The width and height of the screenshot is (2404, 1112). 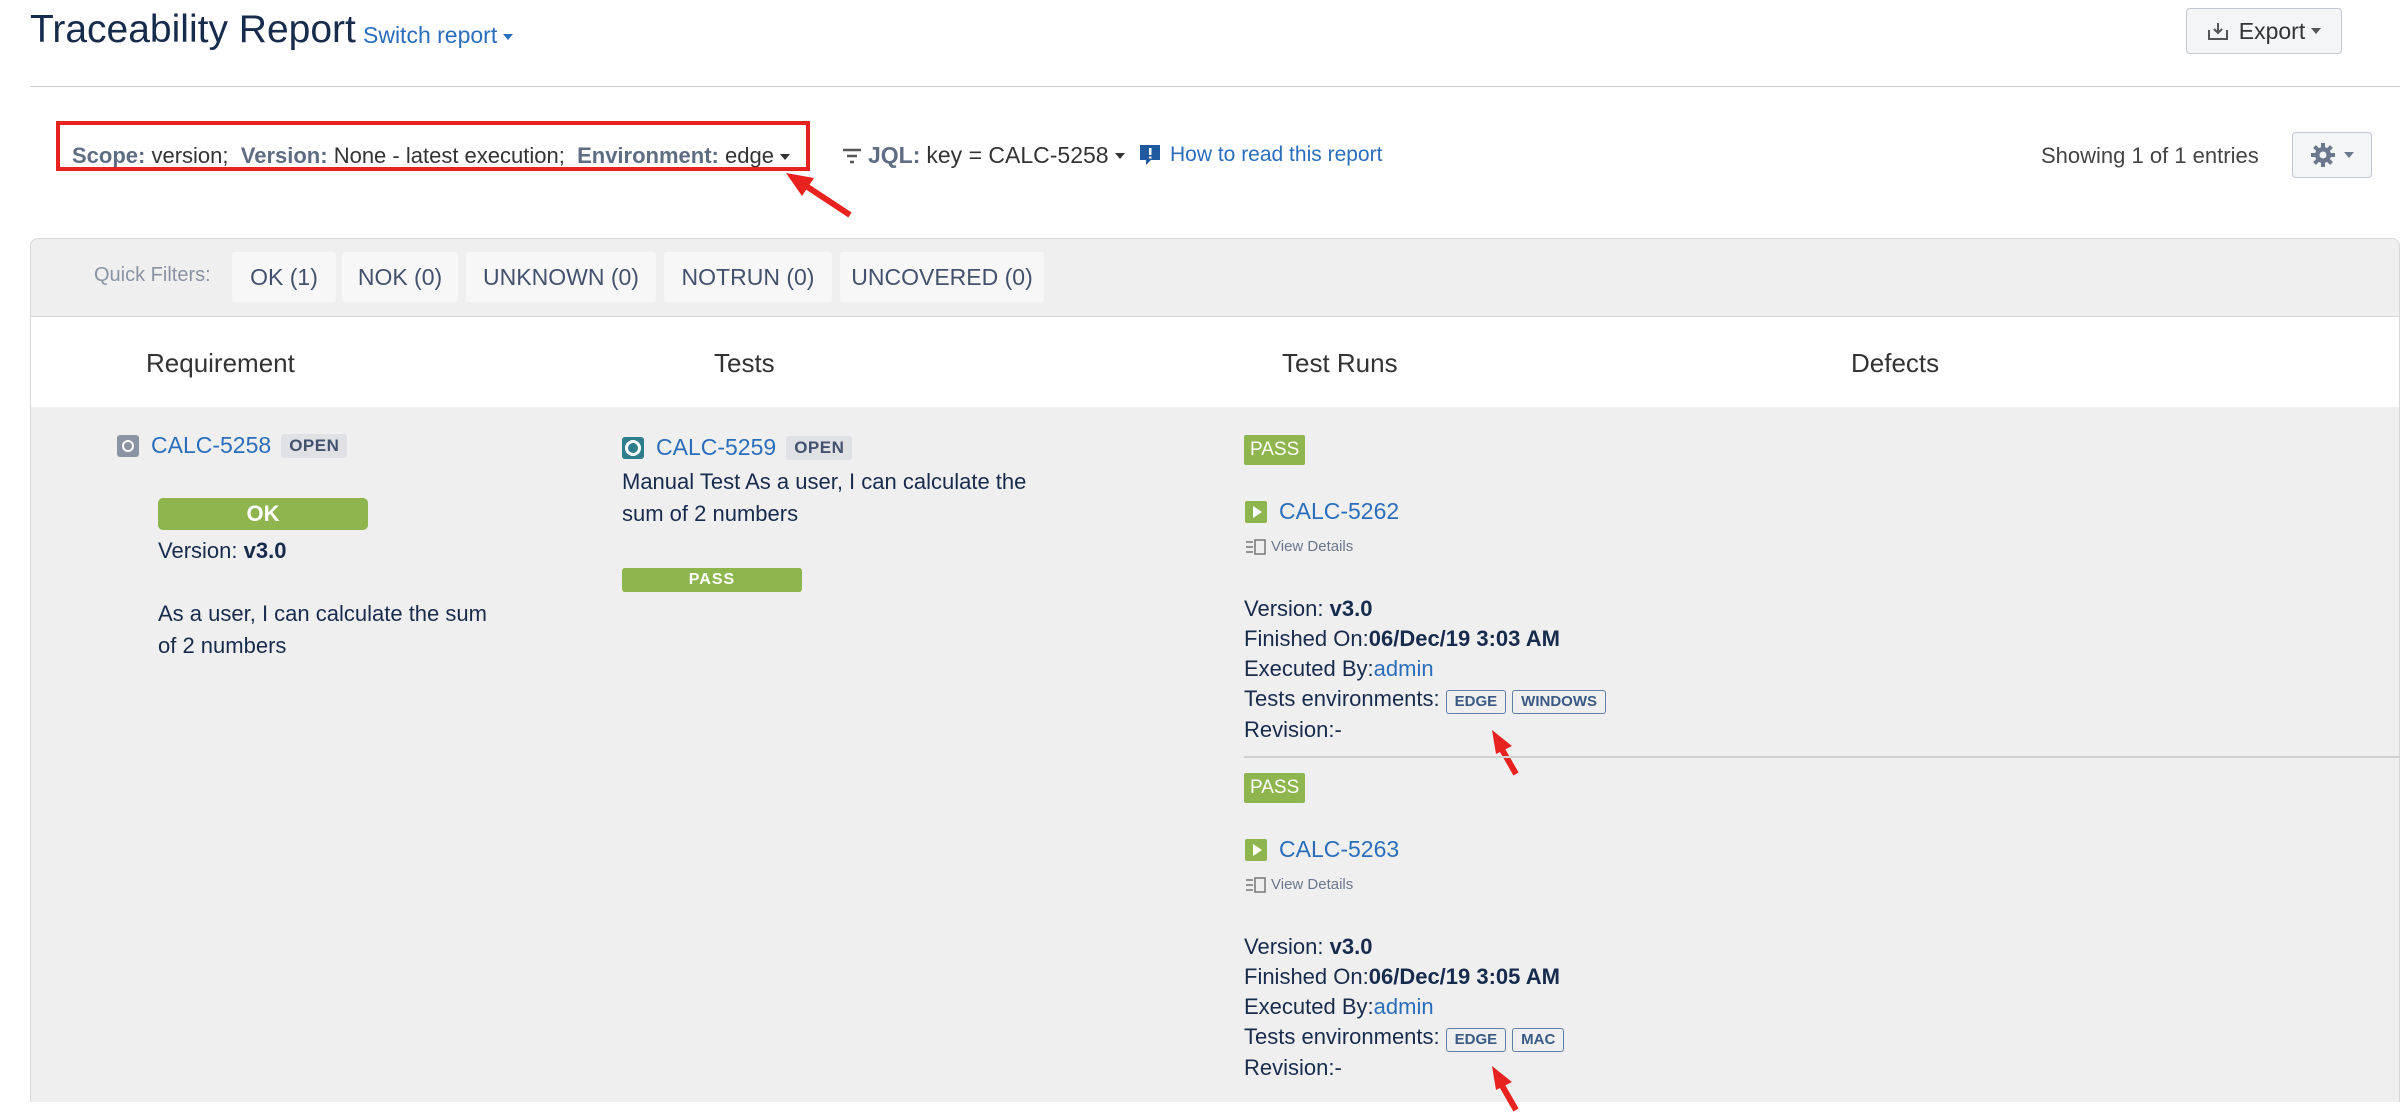 I want to click on switch-report-dropdown: Switch report, so click(x=438, y=35).